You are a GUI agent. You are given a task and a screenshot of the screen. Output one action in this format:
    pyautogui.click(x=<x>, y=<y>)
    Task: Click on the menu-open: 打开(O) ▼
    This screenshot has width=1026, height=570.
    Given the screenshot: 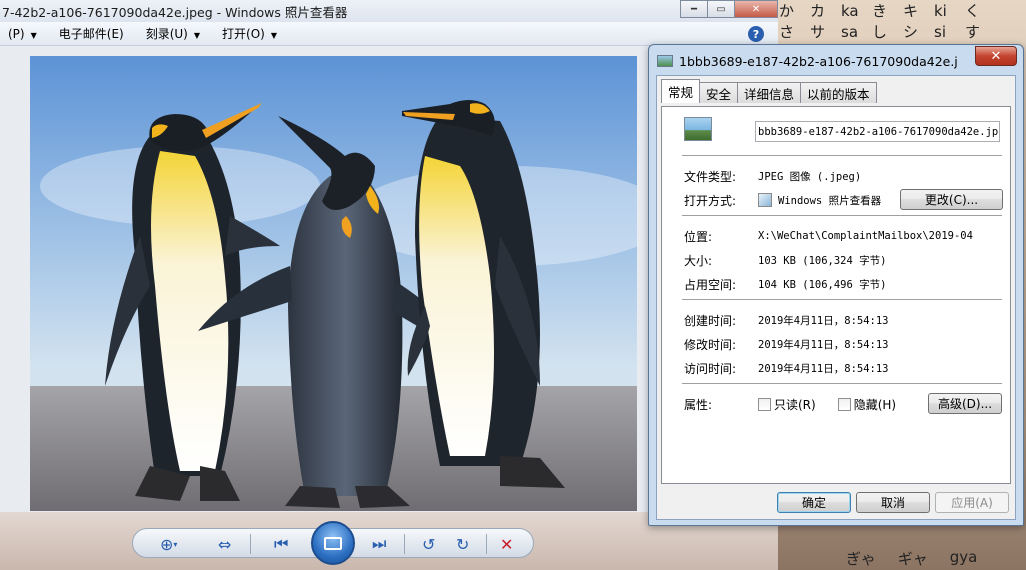 What is the action you would take?
    pyautogui.click(x=249, y=33)
    